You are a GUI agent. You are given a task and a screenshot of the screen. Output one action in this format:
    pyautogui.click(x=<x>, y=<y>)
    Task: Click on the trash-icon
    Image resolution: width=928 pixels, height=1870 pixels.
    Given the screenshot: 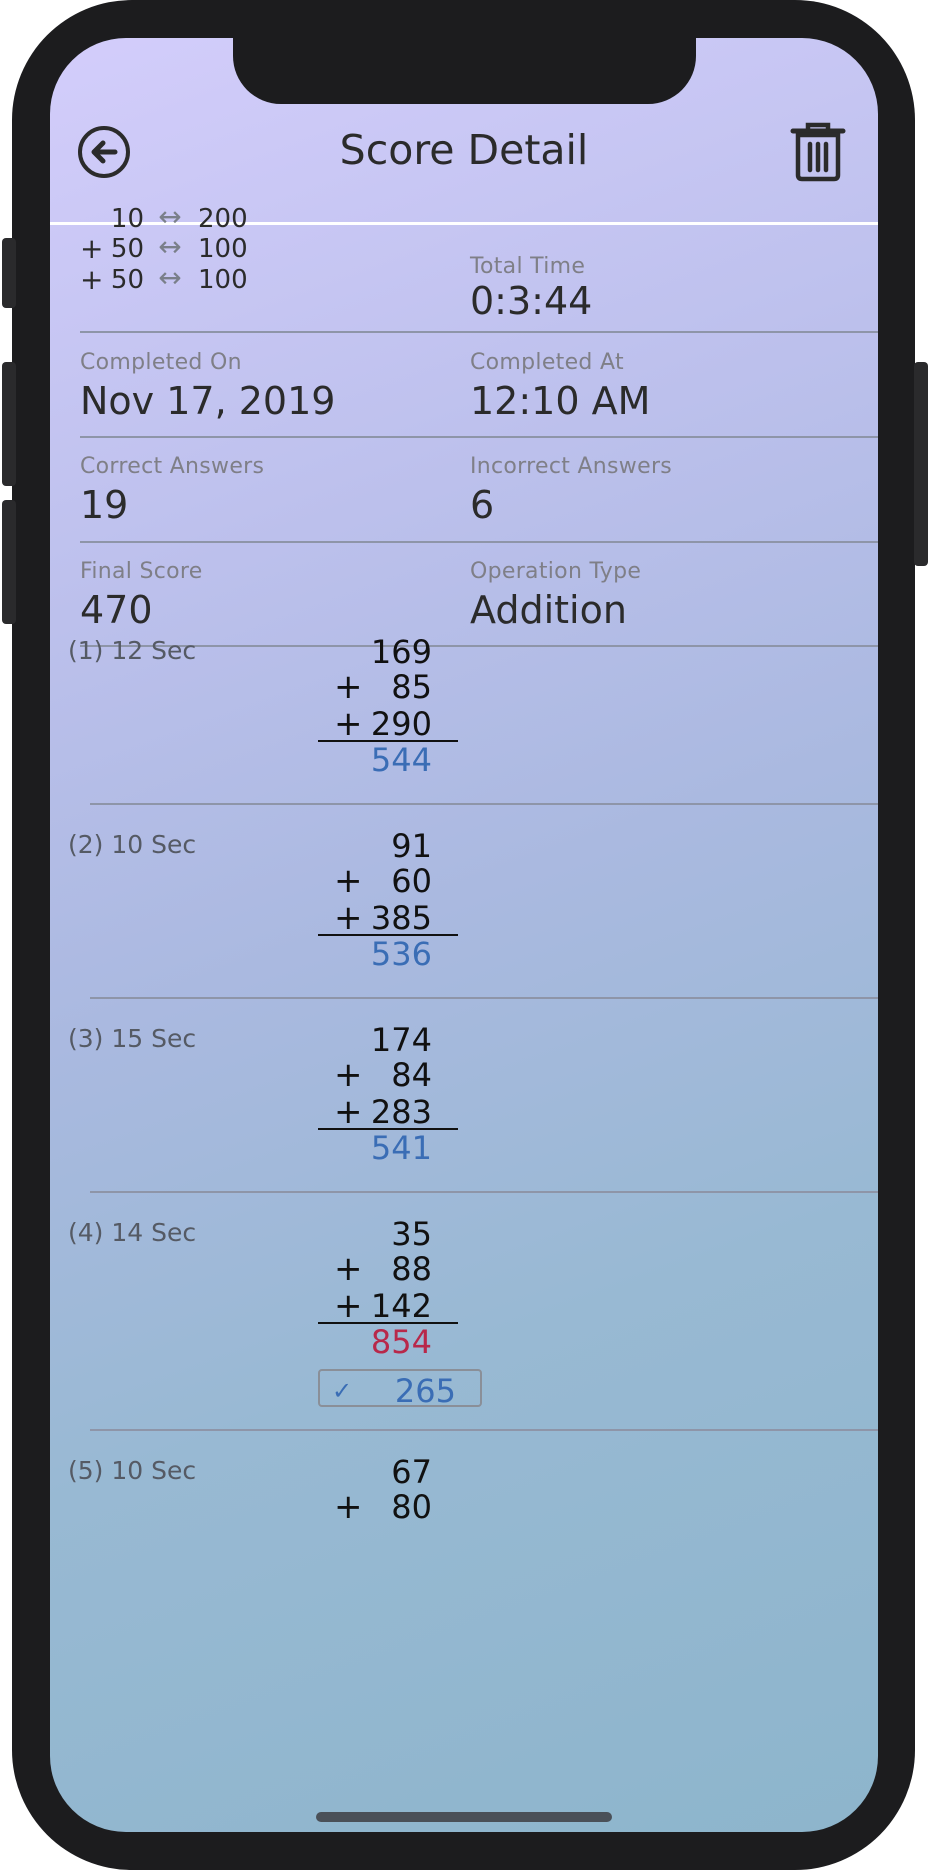 What is the action you would take?
    pyautogui.click(x=818, y=152)
    